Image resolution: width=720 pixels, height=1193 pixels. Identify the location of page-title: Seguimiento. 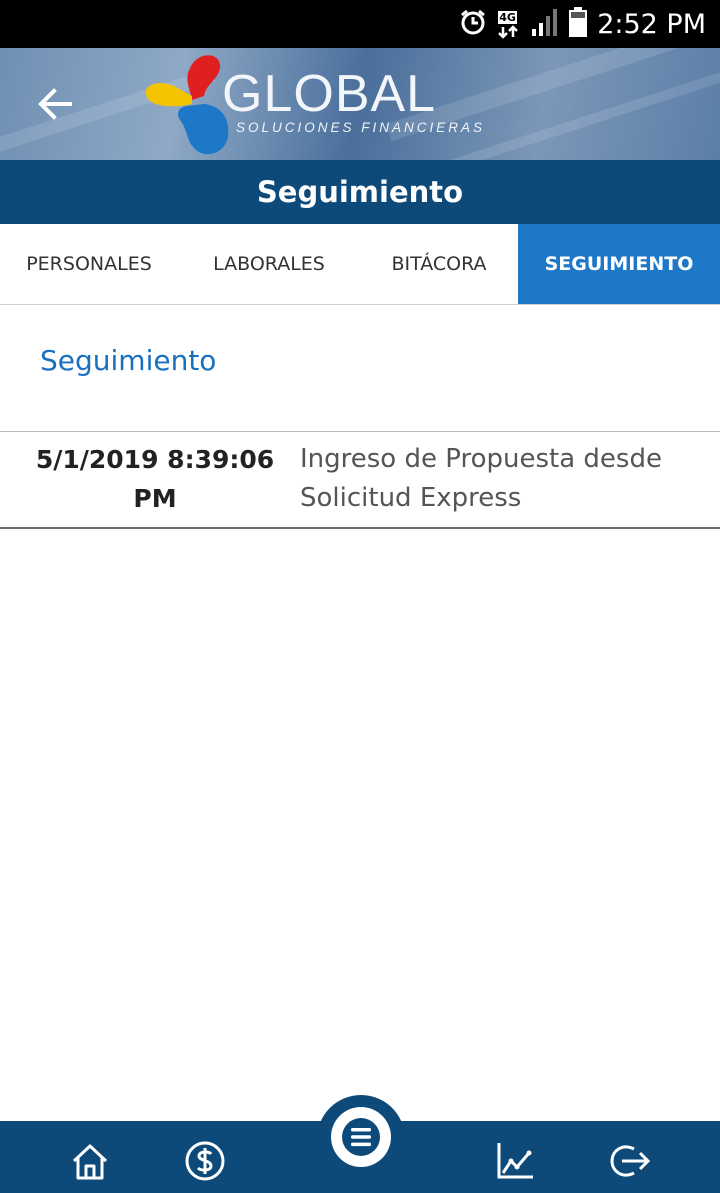
(360, 192).